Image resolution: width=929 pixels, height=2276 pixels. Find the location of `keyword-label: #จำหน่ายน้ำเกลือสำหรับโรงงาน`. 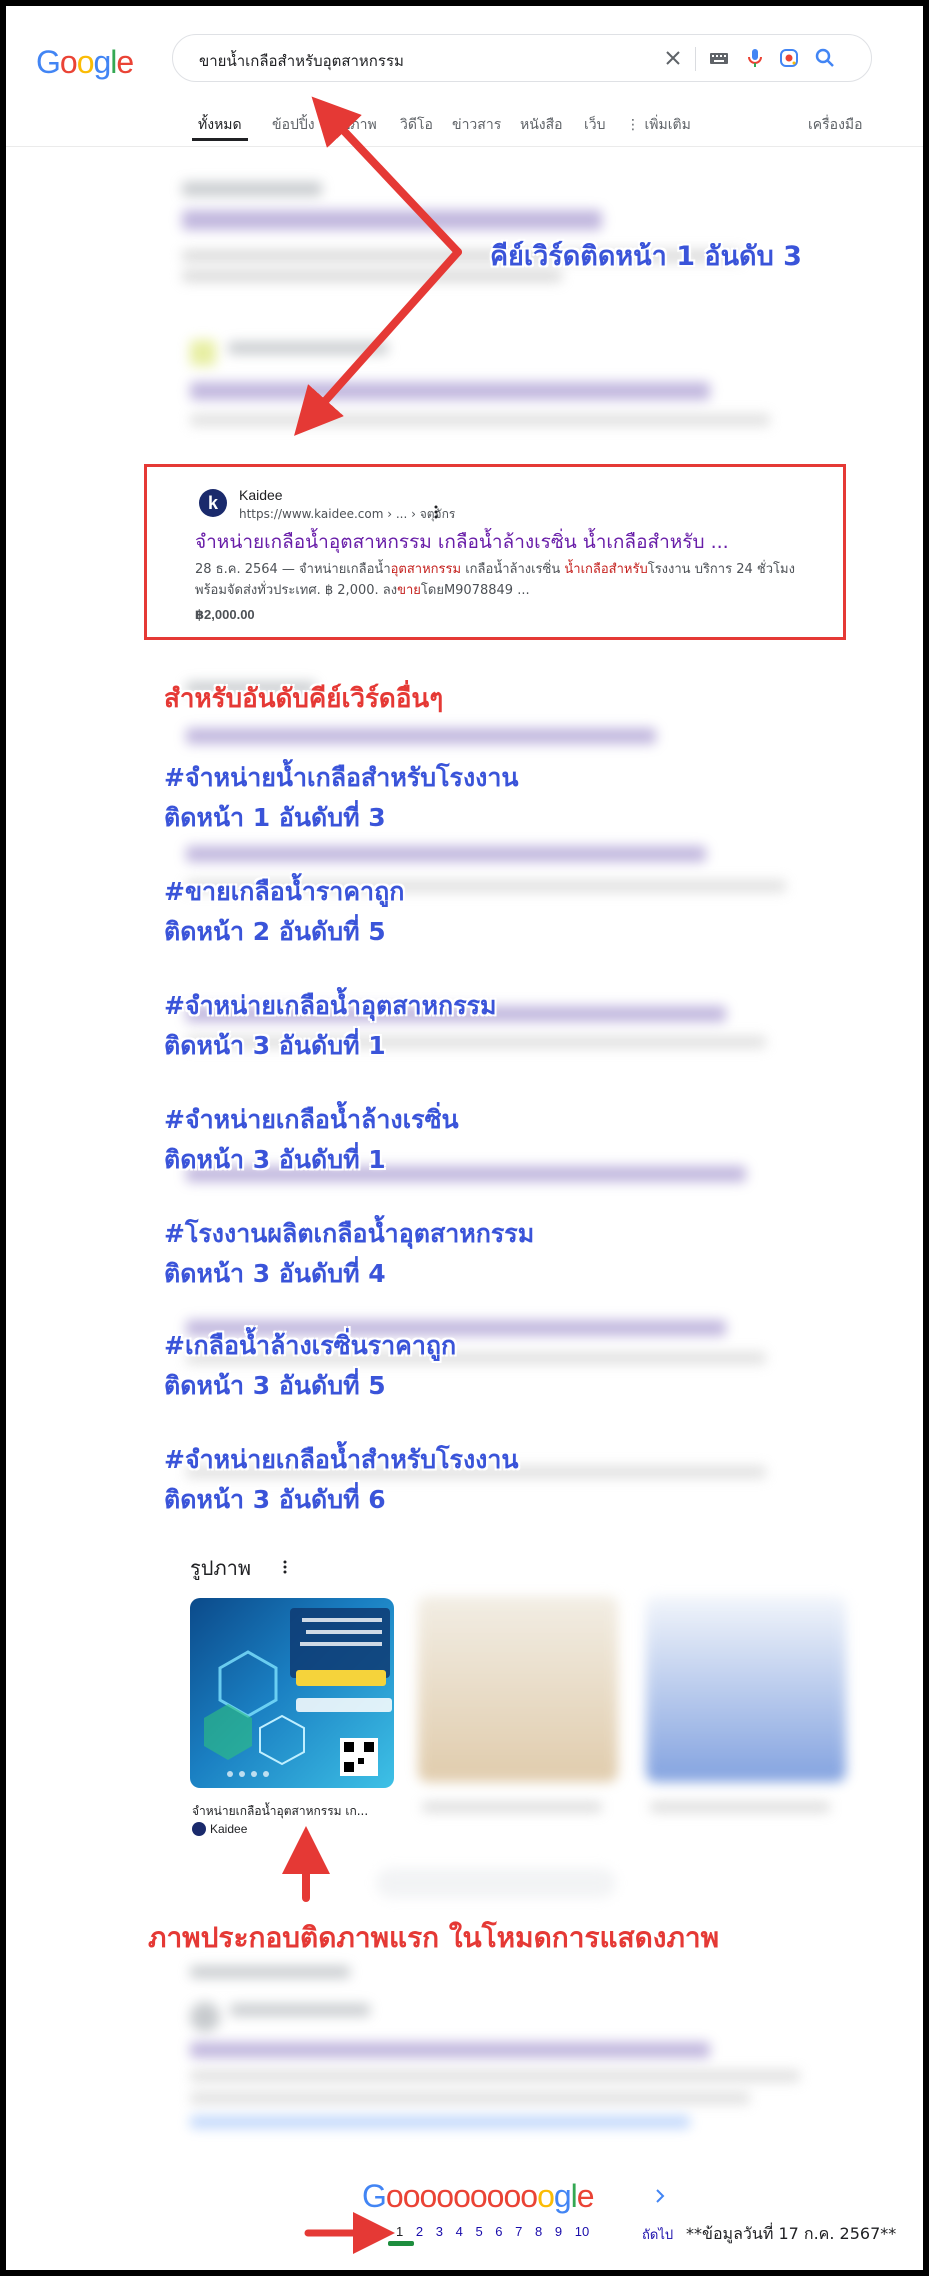

keyword-label: #จำหน่ายน้ำเกลือสำหรับโรงงาน is located at coordinates (341, 777).